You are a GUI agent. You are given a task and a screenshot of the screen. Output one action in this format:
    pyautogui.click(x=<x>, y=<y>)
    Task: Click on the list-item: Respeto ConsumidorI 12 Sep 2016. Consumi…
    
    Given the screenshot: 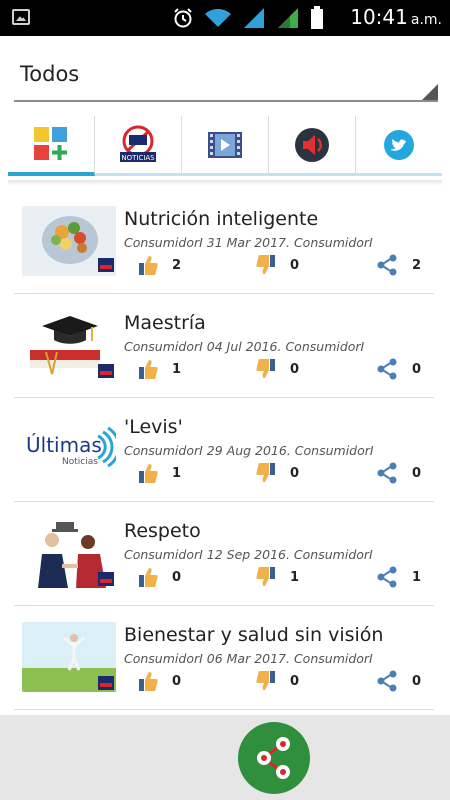 What is the action you would take?
    pyautogui.click(x=224, y=554)
    